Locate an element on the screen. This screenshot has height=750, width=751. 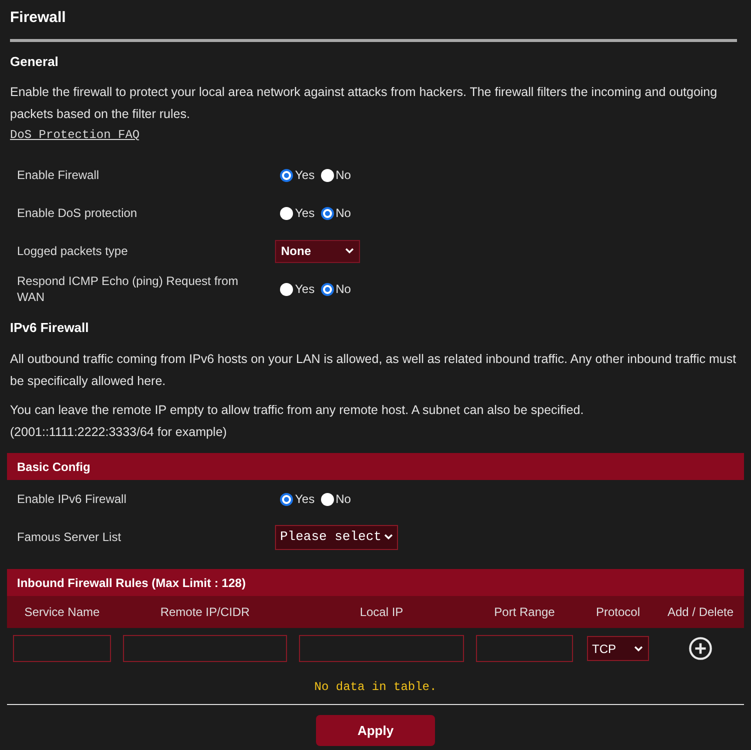
column-header: Remote IP/CIDR is located at coordinates (205, 612).